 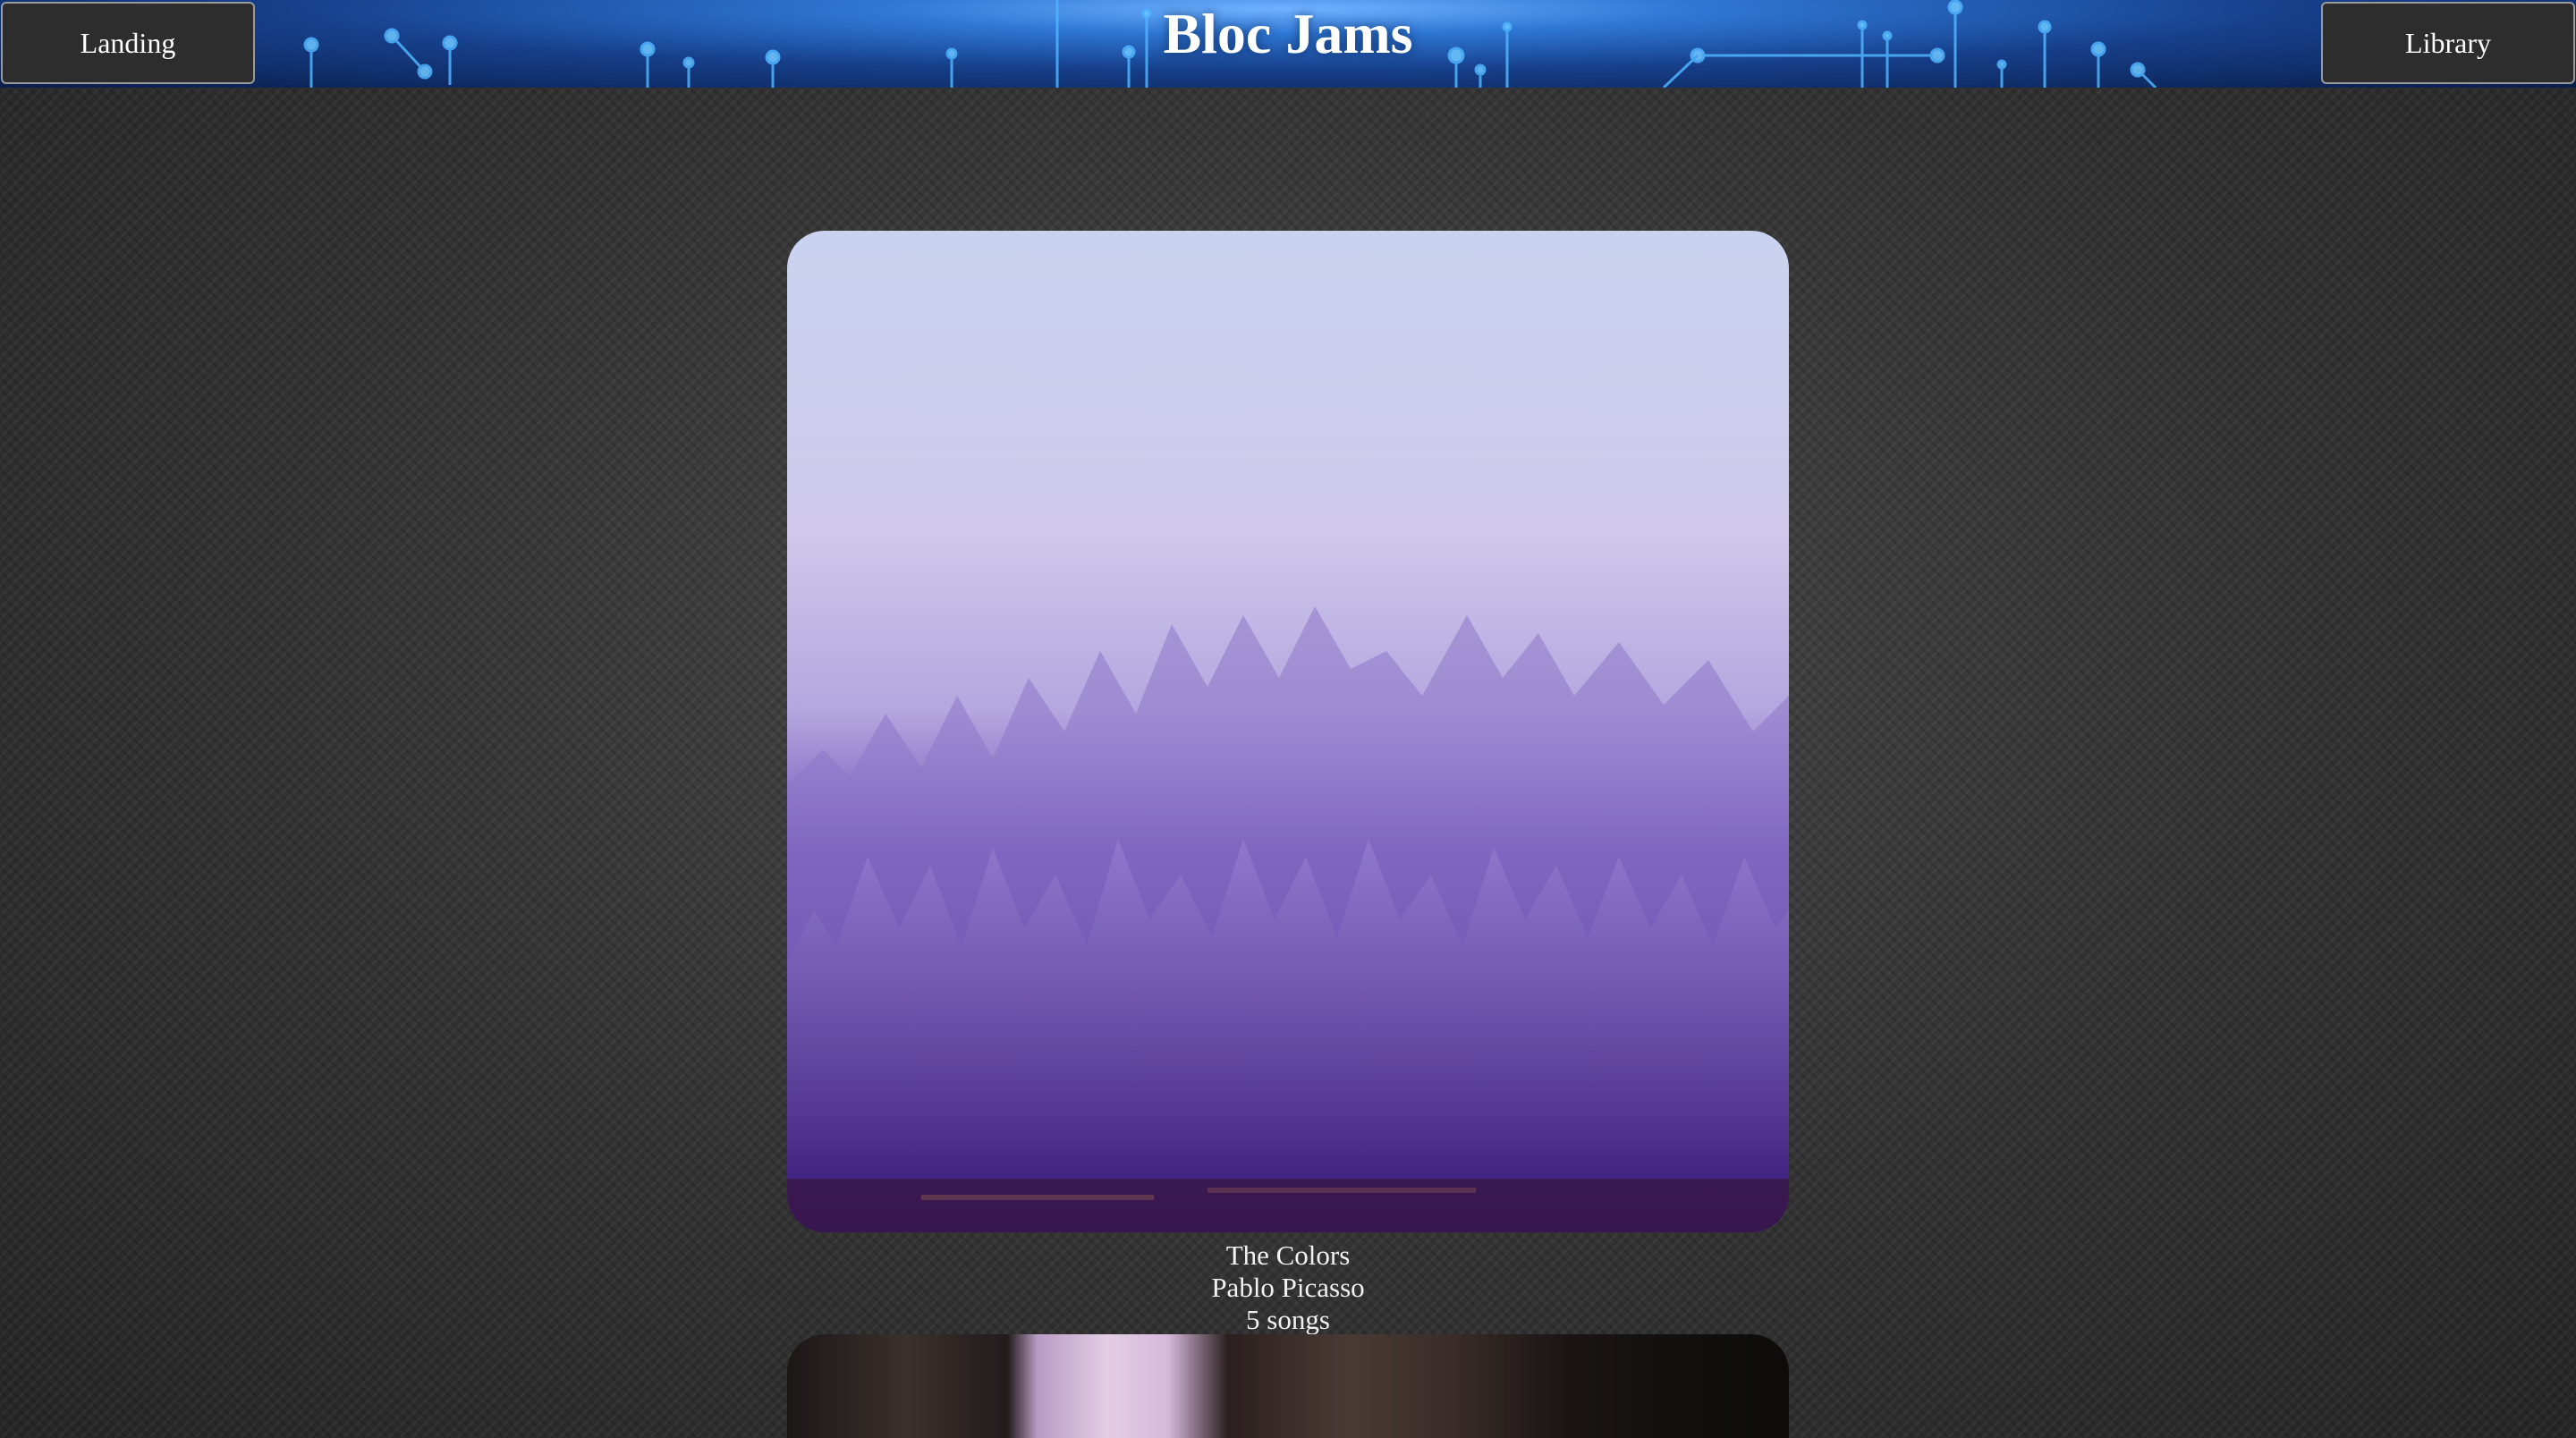 I want to click on top-navbar: Bloc Jams, so click(x=1288, y=44).